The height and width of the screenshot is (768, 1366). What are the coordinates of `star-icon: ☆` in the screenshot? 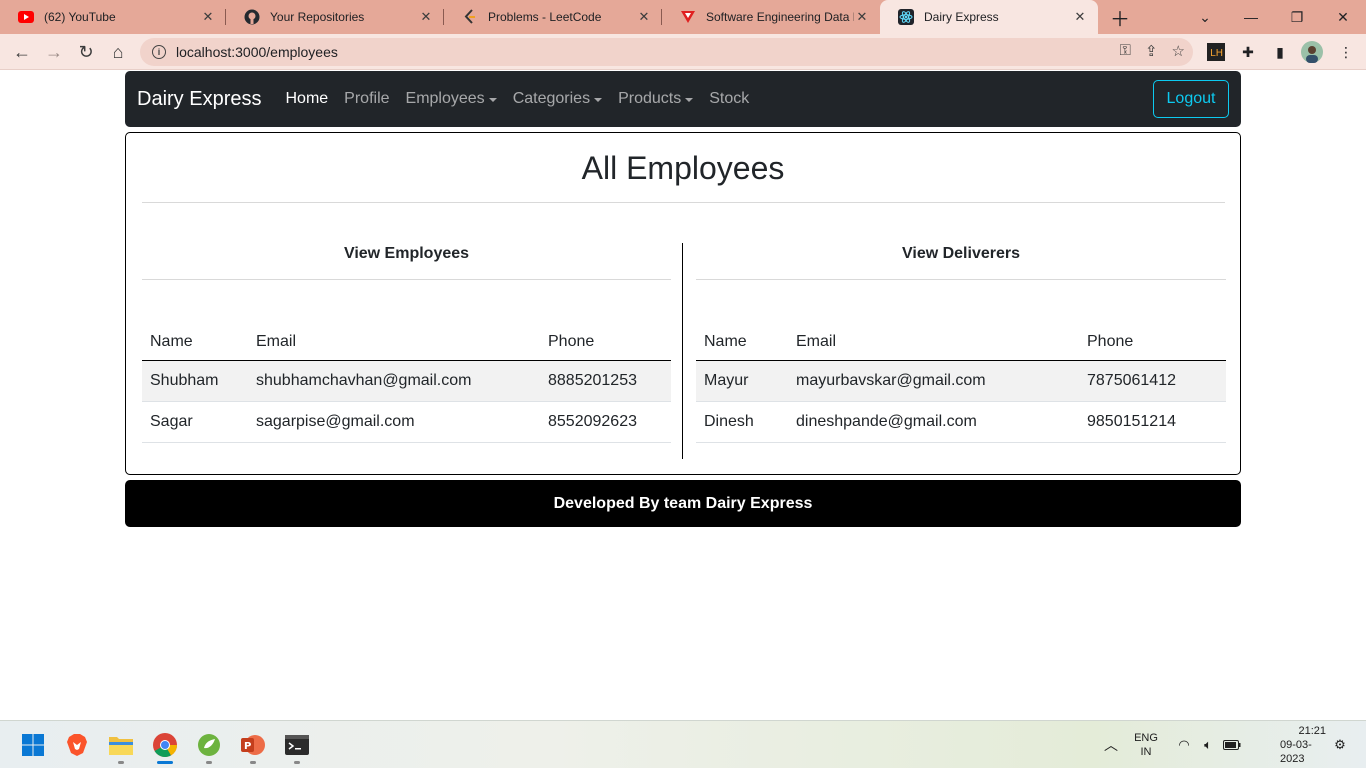 It's located at (1178, 51).